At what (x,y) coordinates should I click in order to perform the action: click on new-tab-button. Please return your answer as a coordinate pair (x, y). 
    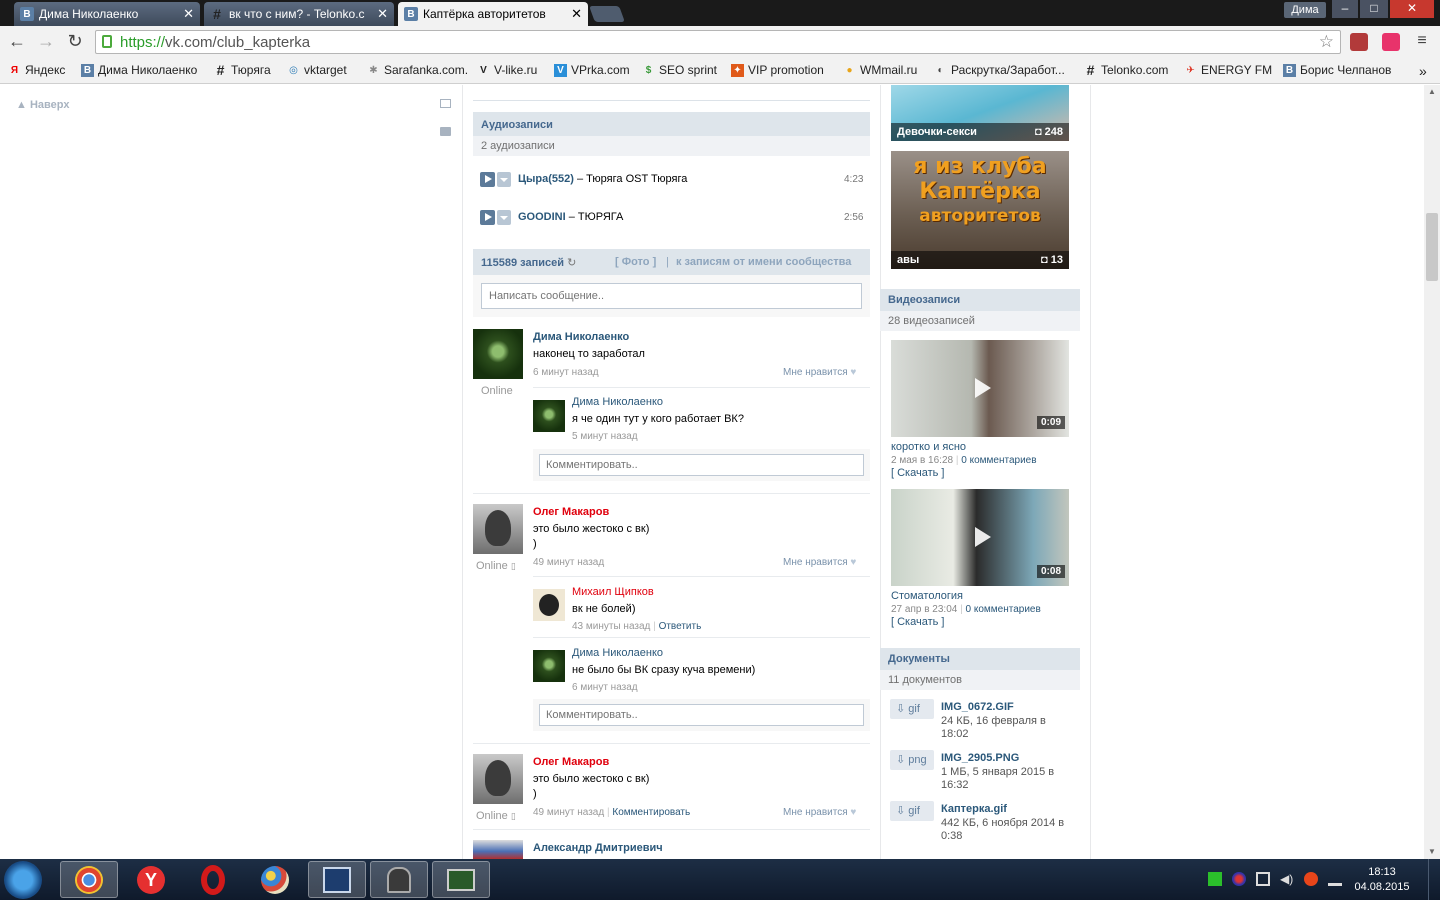
    Looking at the image, I should click on (607, 14).